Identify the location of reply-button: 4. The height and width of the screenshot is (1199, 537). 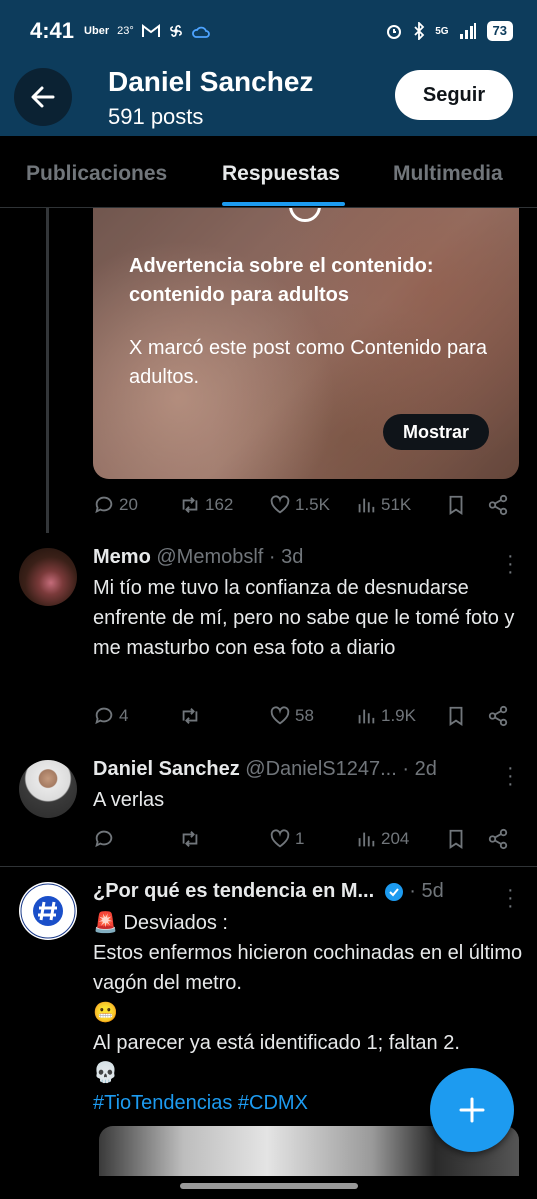
(110, 716).